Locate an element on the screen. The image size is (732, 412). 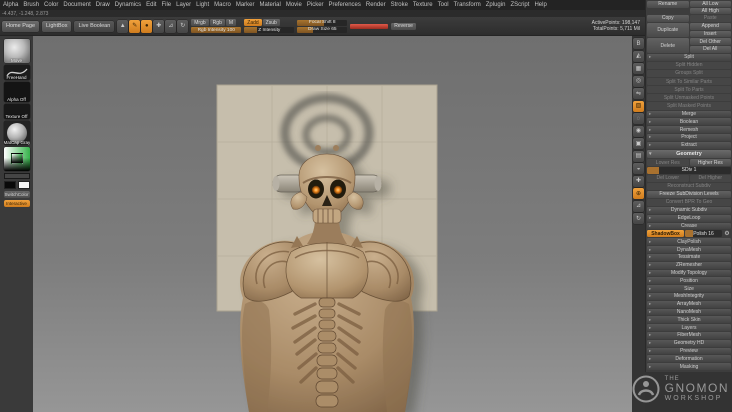
menu-item: Movie is located at coordinates (294, 5).